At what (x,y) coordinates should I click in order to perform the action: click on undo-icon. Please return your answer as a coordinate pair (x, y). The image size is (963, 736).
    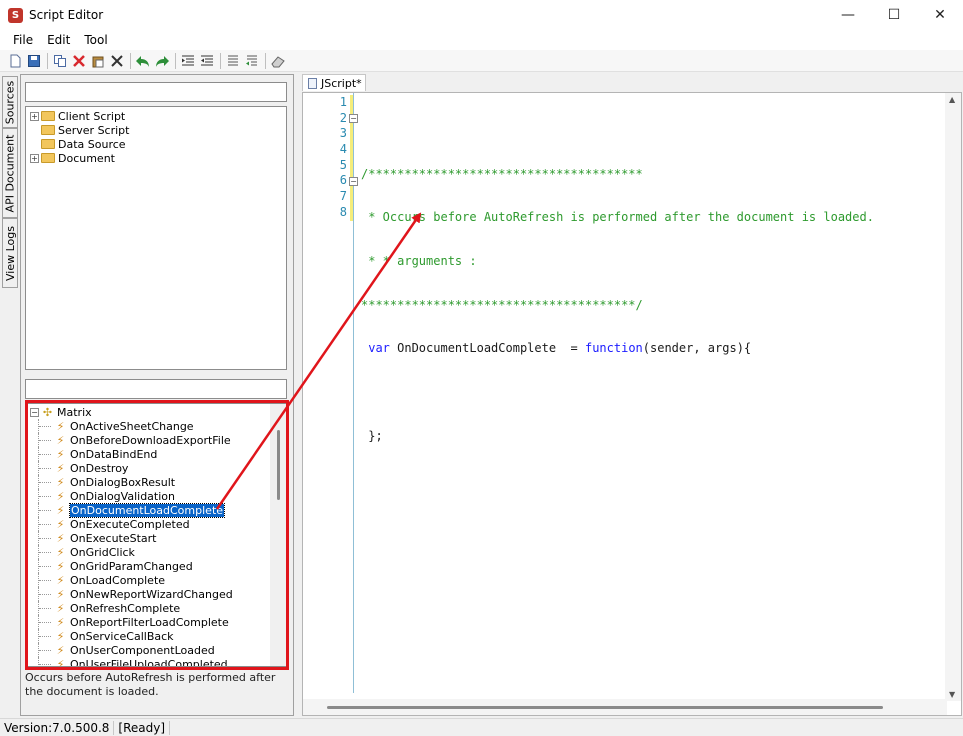
    Looking at the image, I should click on (143, 61).